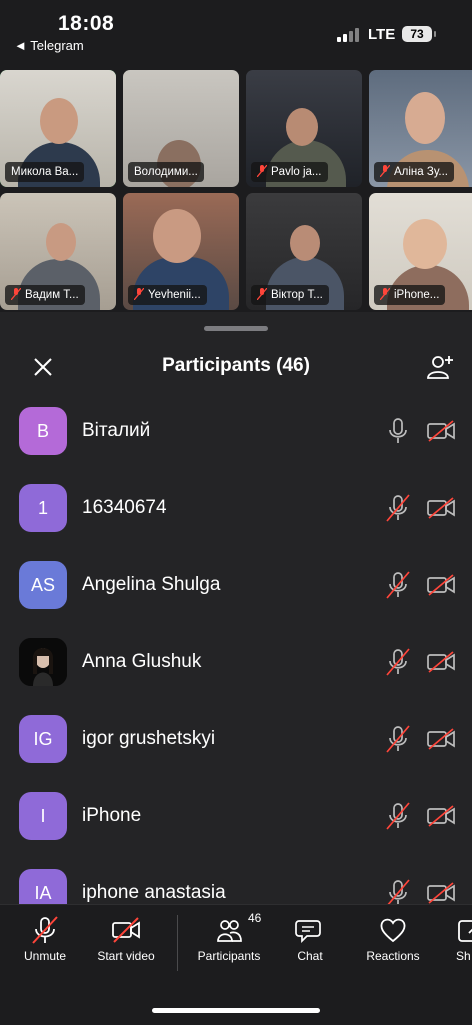 The width and height of the screenshot is (472, 1025). I want to click on participants-icon, so click(229, 931).